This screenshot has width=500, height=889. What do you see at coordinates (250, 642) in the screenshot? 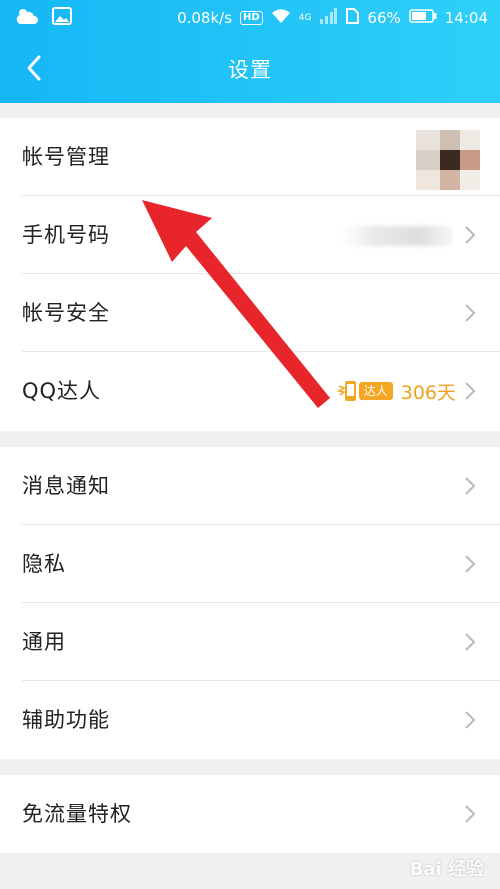
I see `row-general: 通用` at bounding box center [250, 642].